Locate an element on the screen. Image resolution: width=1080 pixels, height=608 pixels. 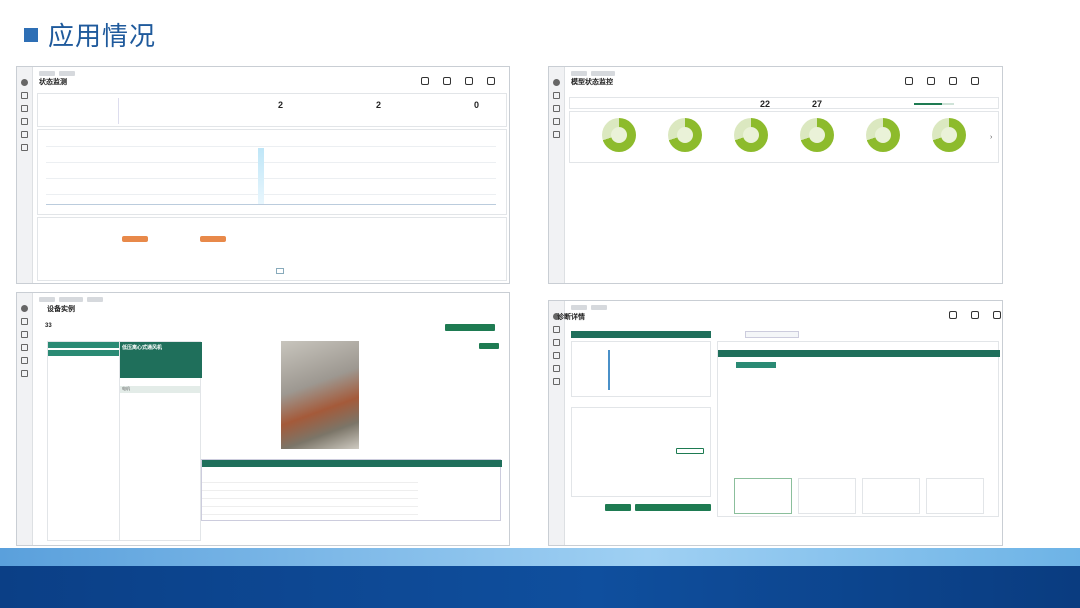
view-icon is located at coordinates (447, 81).